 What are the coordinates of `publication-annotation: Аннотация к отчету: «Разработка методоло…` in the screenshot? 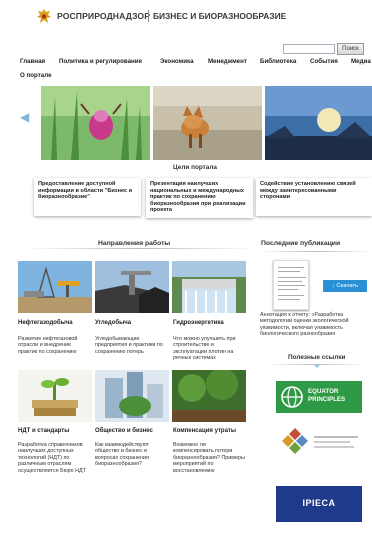 It's located at (316, 325).